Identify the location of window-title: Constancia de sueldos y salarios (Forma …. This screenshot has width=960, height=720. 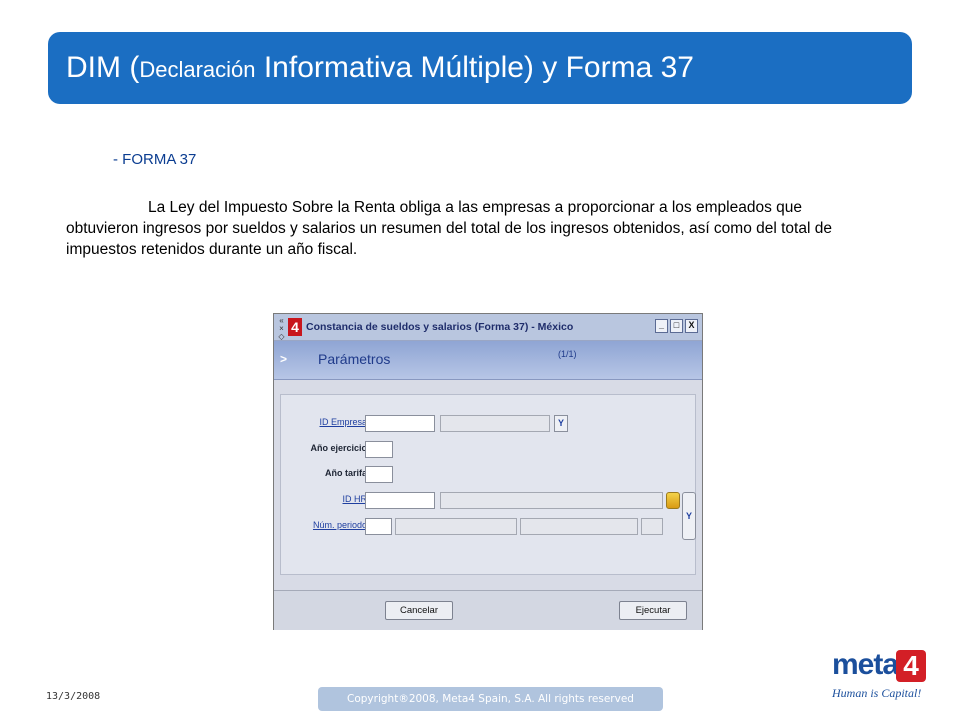
(440, 327).